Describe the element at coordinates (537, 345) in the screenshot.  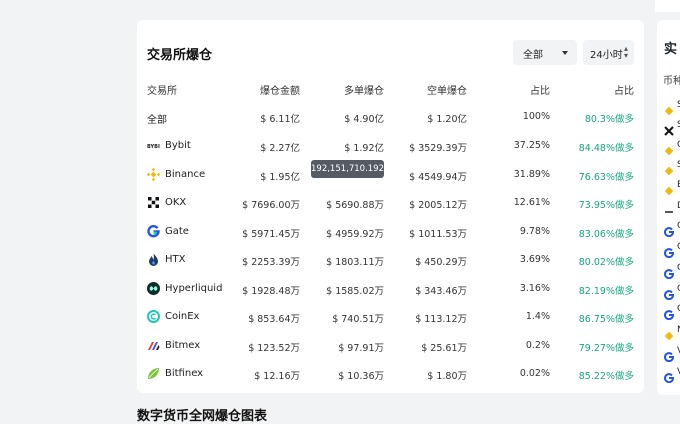
I see `pct-cell: 0.2%` at that location.